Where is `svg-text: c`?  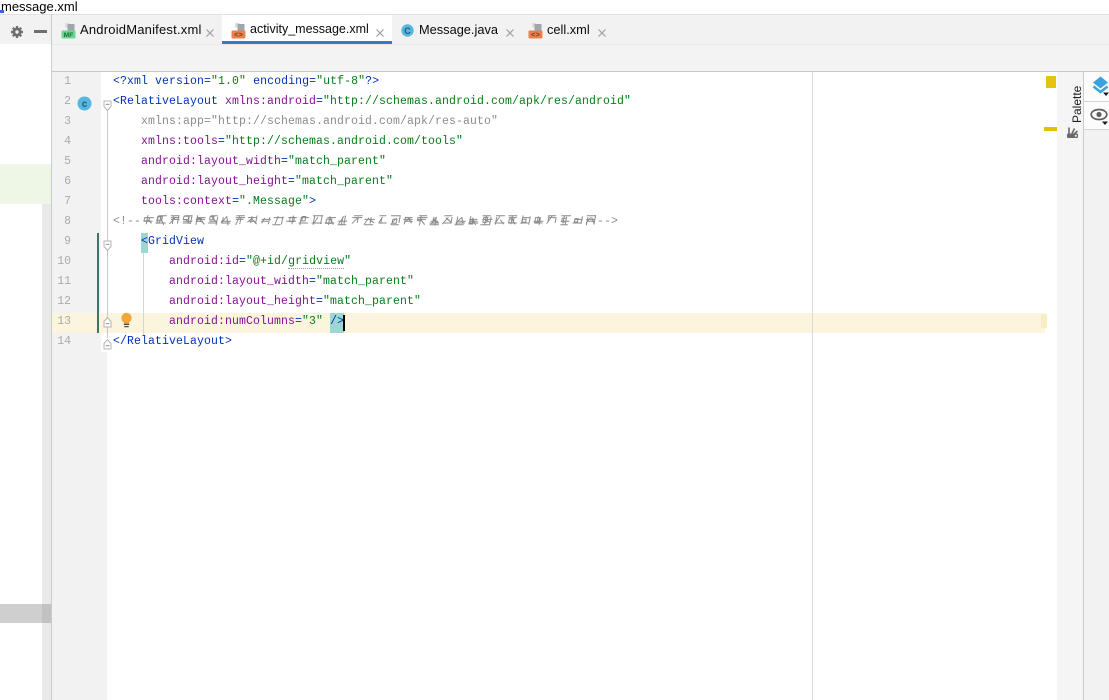
svg-text: c is located at coordinates (85, 104).